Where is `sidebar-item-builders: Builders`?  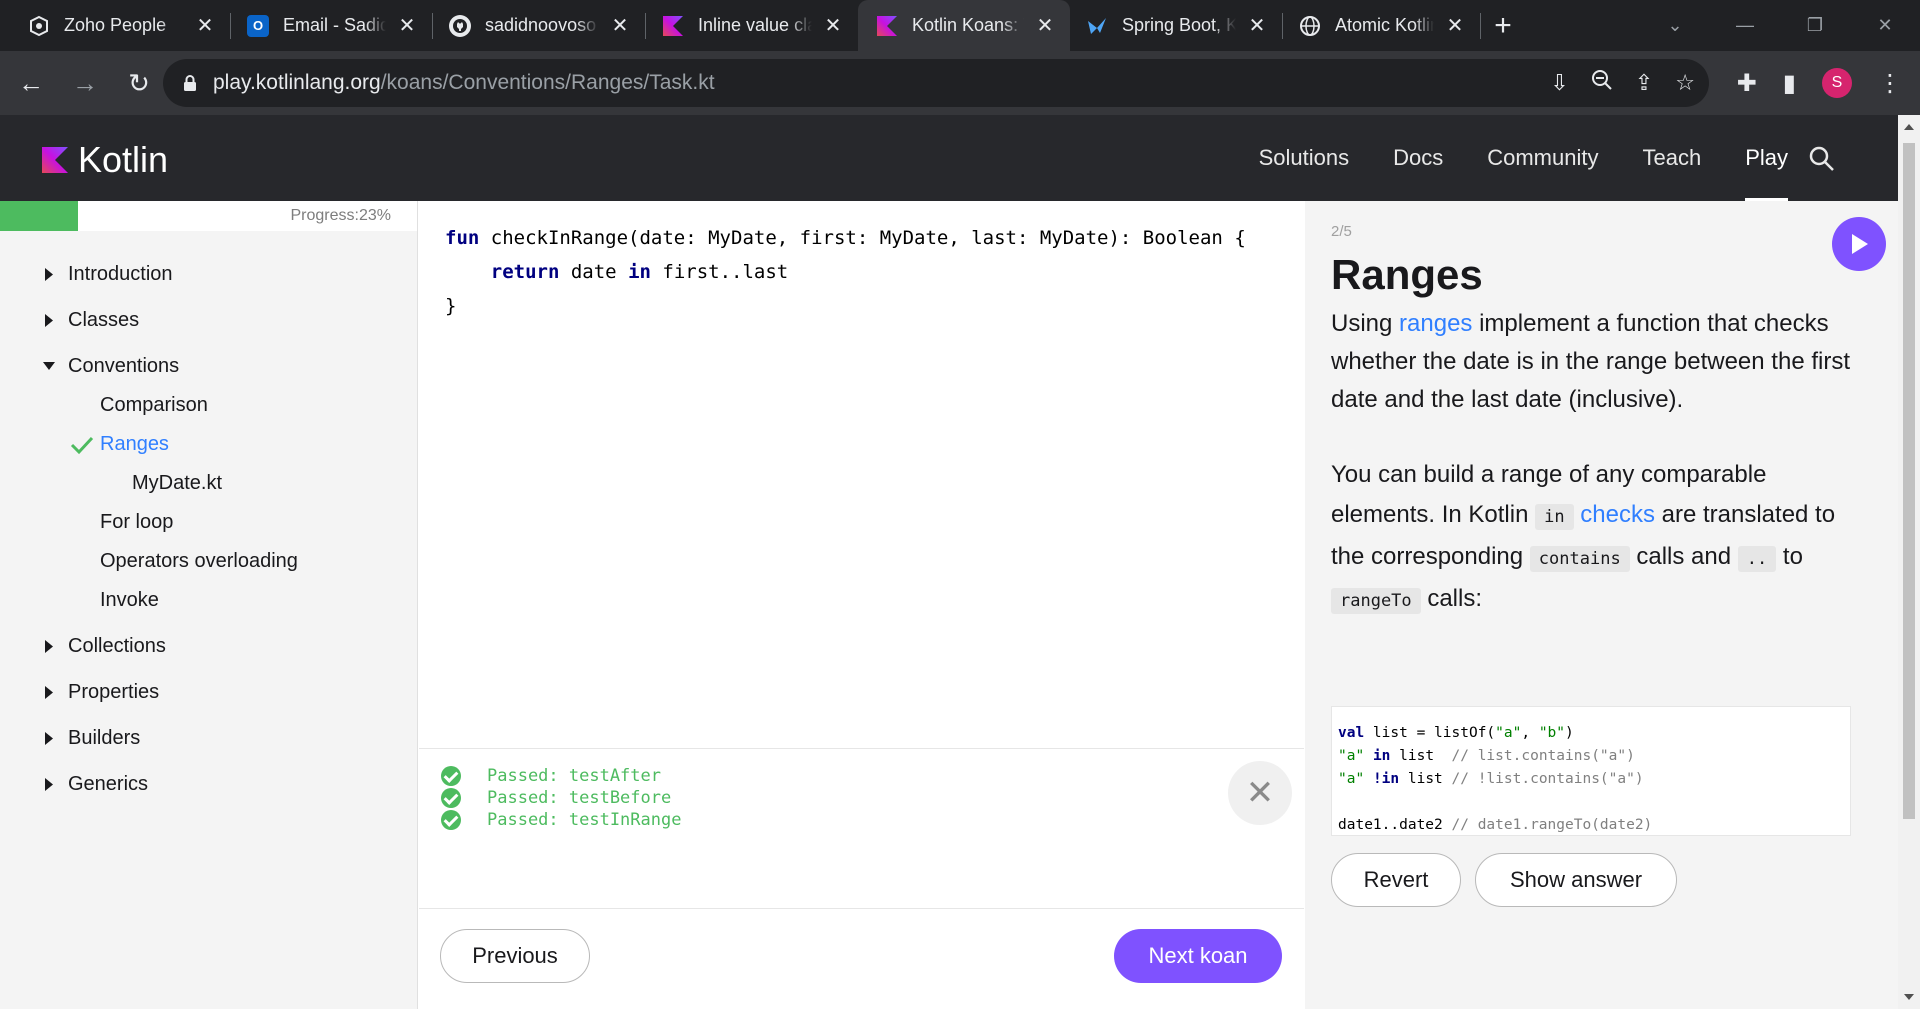 sidebar-item-builders: Builders is located at coordinates (208, 738).